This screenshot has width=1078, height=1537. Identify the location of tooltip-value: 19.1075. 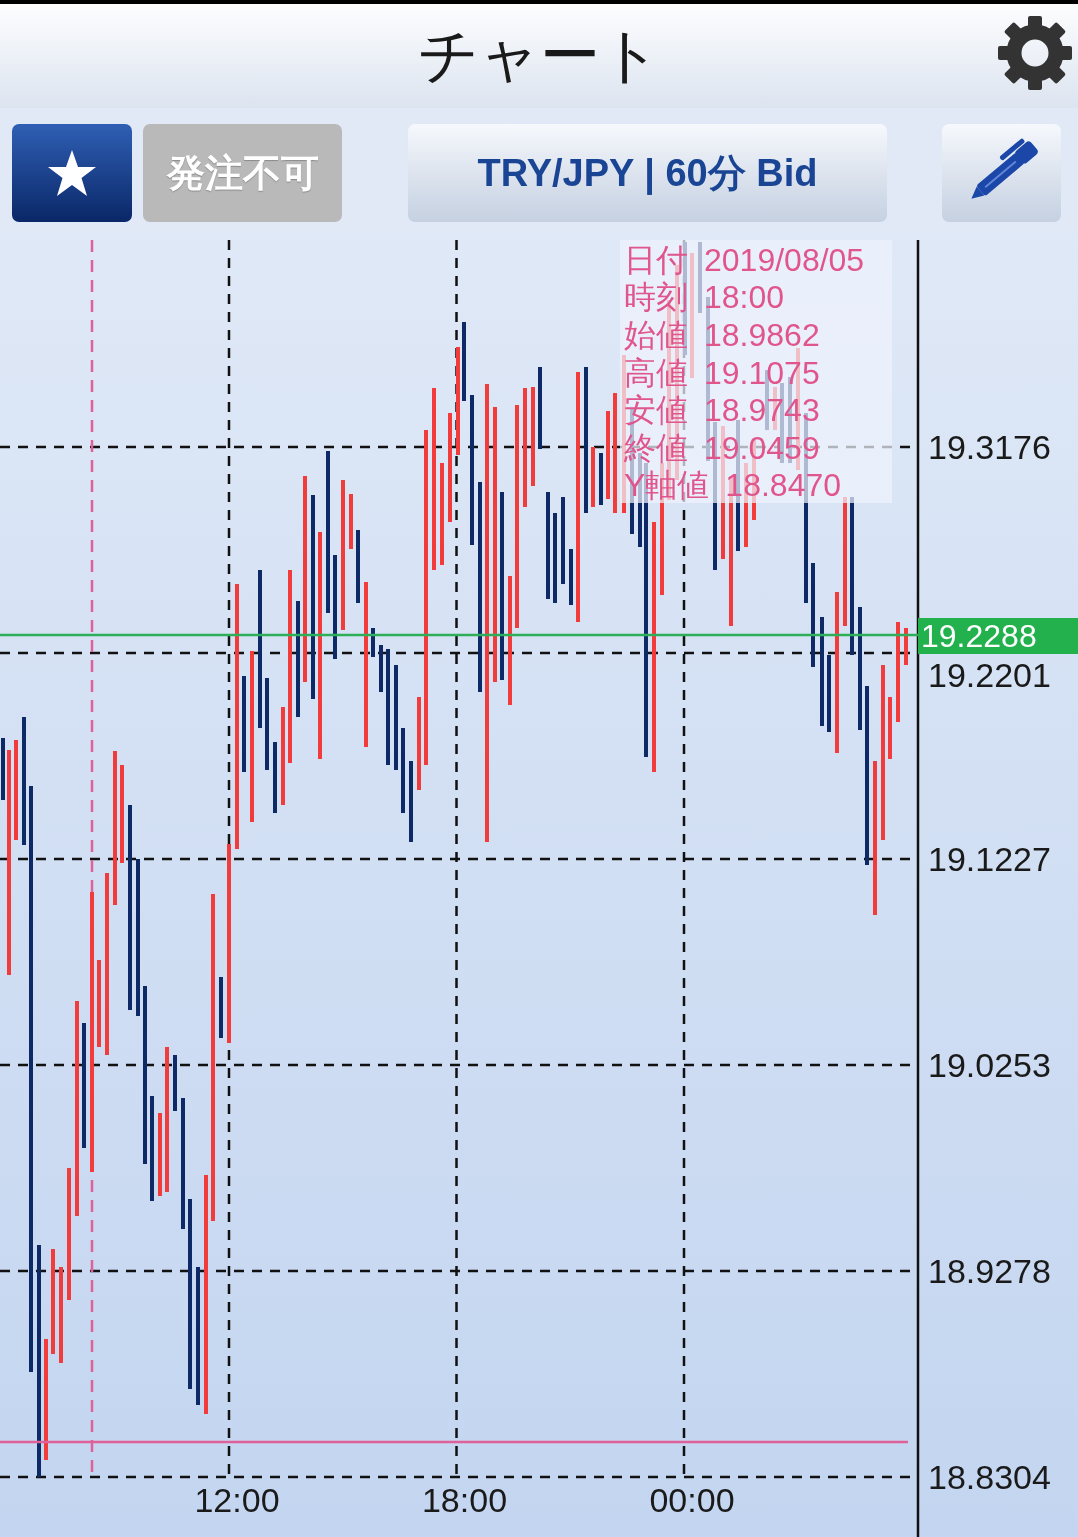
(762, 372).